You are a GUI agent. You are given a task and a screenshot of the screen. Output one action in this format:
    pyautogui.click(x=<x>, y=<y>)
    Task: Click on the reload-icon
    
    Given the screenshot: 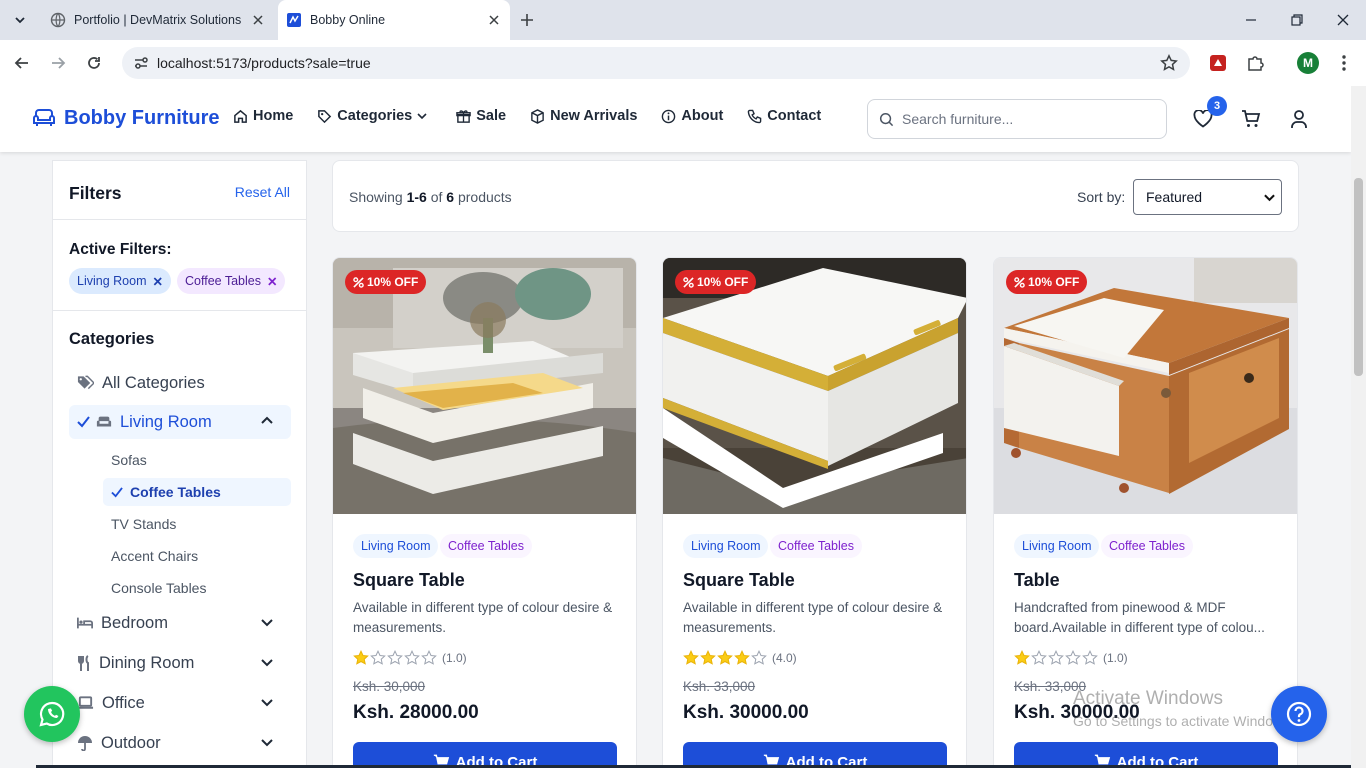 What is the action you would take?
    pyautogui.click(x=94, y=63)
    